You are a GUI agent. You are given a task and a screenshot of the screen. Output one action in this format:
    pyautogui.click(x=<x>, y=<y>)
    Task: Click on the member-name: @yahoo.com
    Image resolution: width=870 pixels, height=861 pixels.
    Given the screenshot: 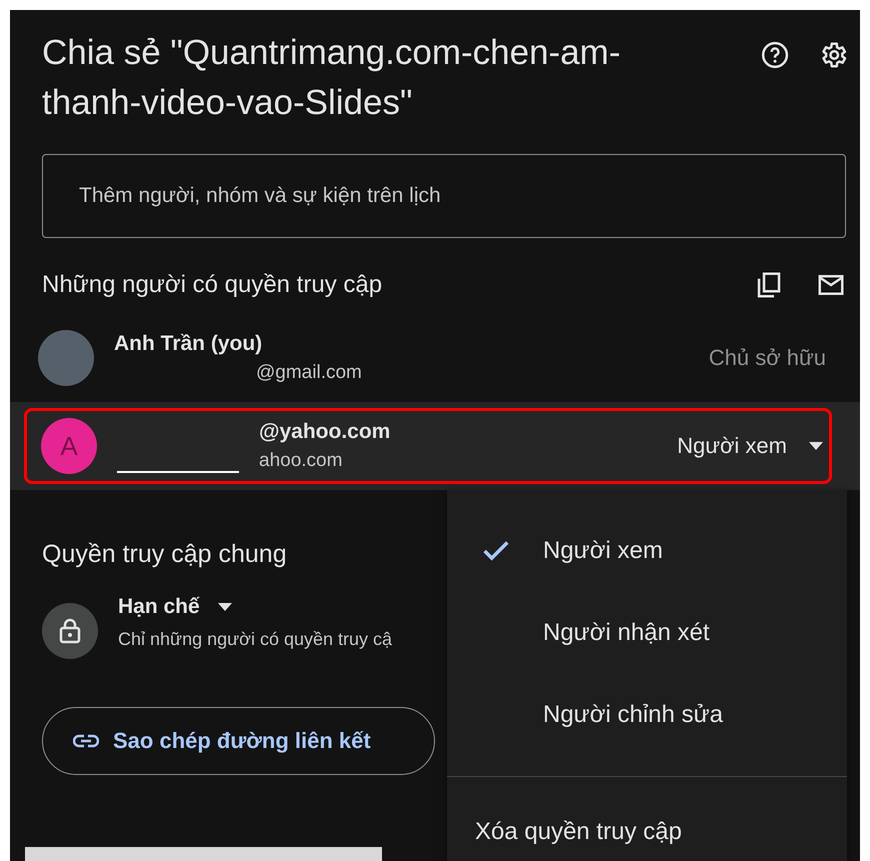 What is the action you would take?
    pyautogui.click(x=325, y=432)
    